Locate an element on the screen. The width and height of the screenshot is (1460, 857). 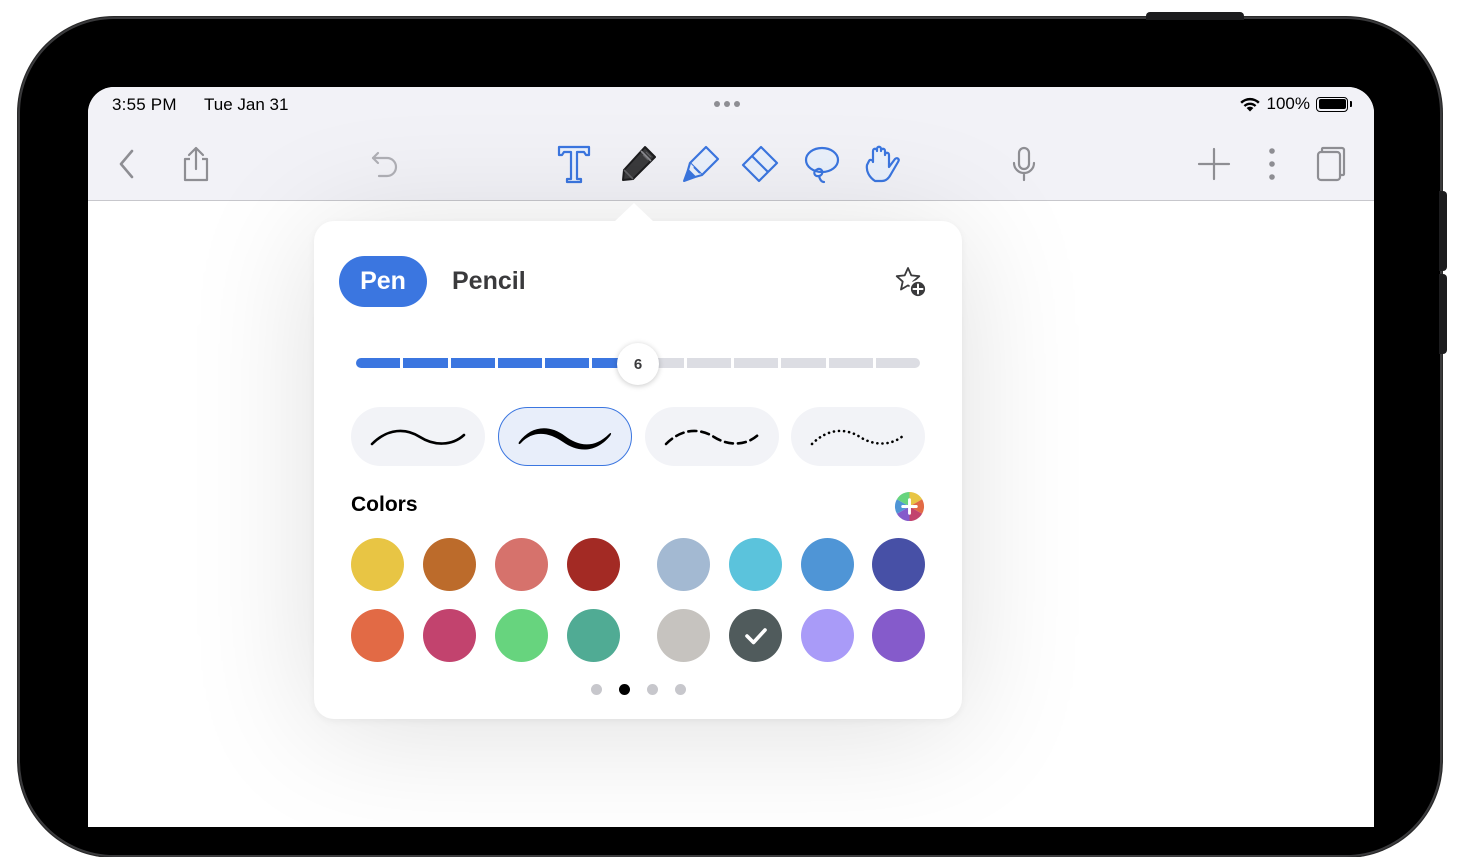
share-button is located at coordinates (196, 163).